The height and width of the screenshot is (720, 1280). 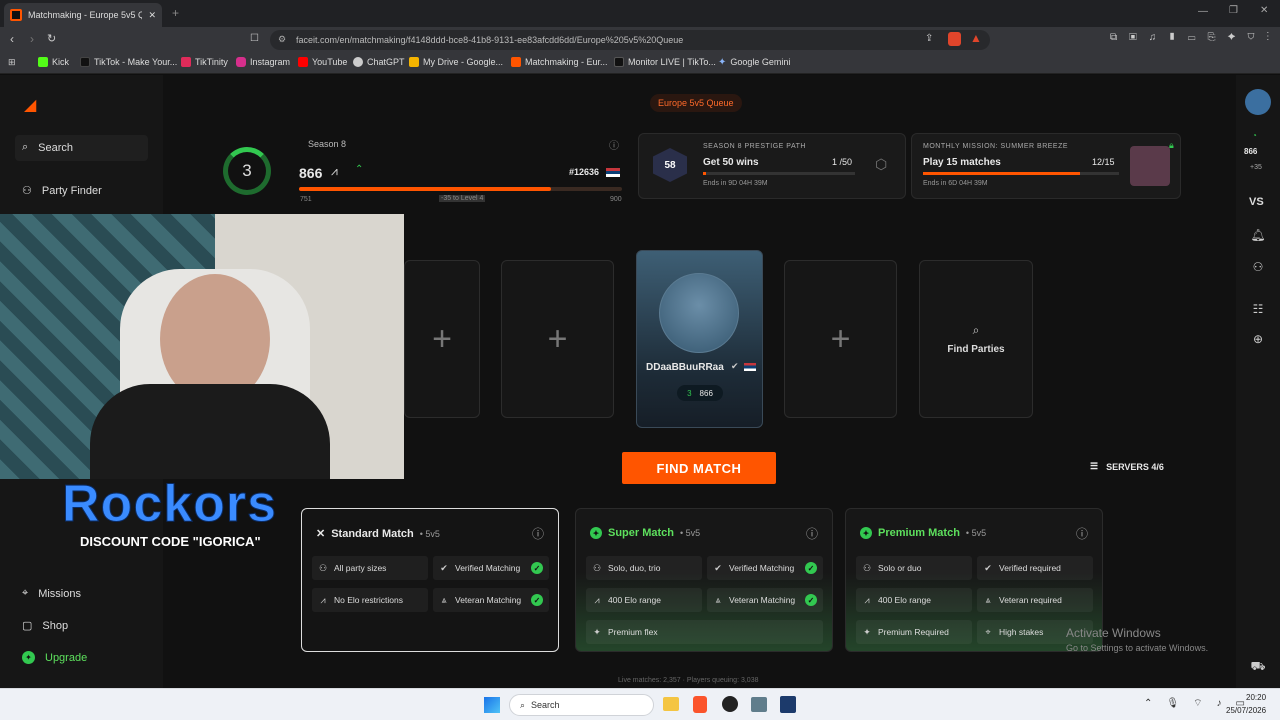 I want to click on discount-code: DISCOUNT CODE "IGORICA", so click(x=170, y=541).